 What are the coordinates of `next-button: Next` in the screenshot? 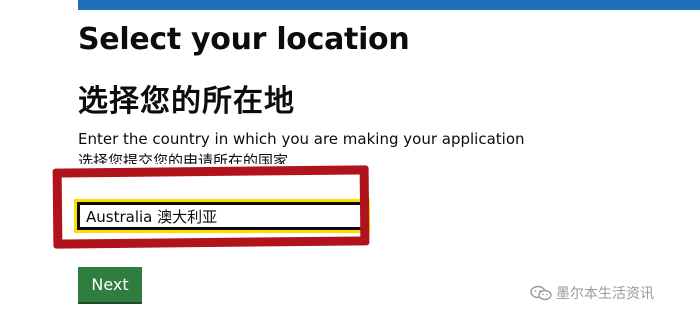 It's located at (110, 284).